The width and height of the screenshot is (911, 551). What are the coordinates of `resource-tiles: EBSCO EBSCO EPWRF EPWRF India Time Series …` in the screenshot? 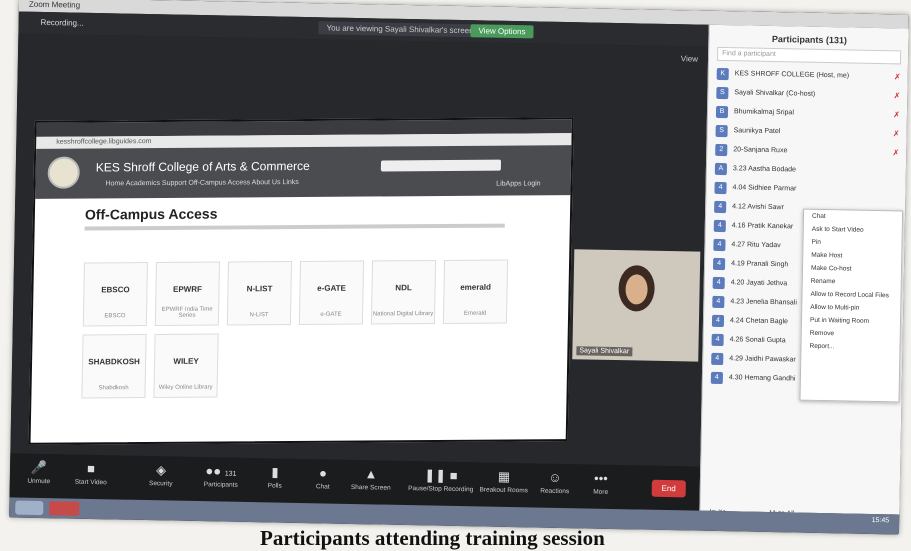 It's located at (297, 329).